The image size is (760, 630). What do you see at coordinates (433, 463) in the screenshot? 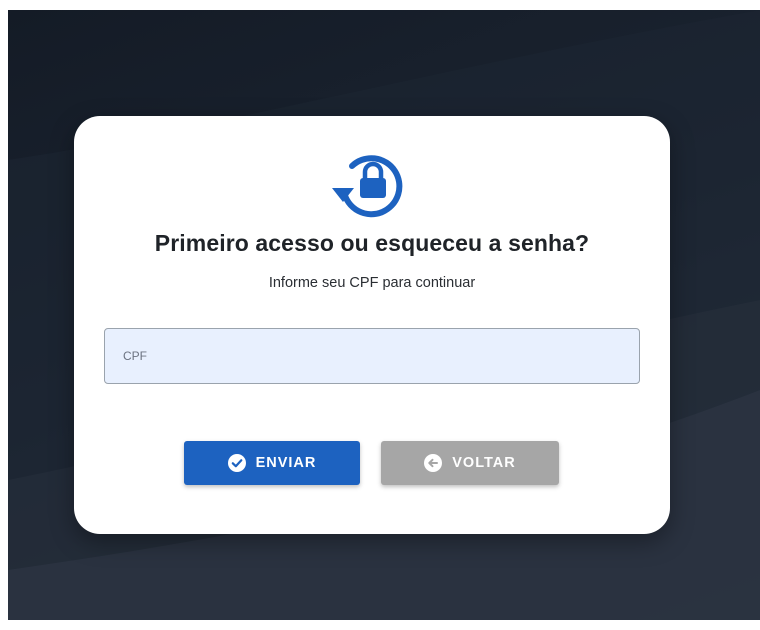
I see `arrow-left-circle-icon` at bounding box center [433, 463].